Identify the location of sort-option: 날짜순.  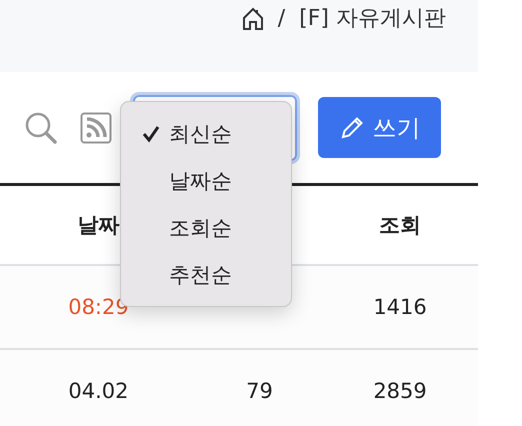
(200, 180).